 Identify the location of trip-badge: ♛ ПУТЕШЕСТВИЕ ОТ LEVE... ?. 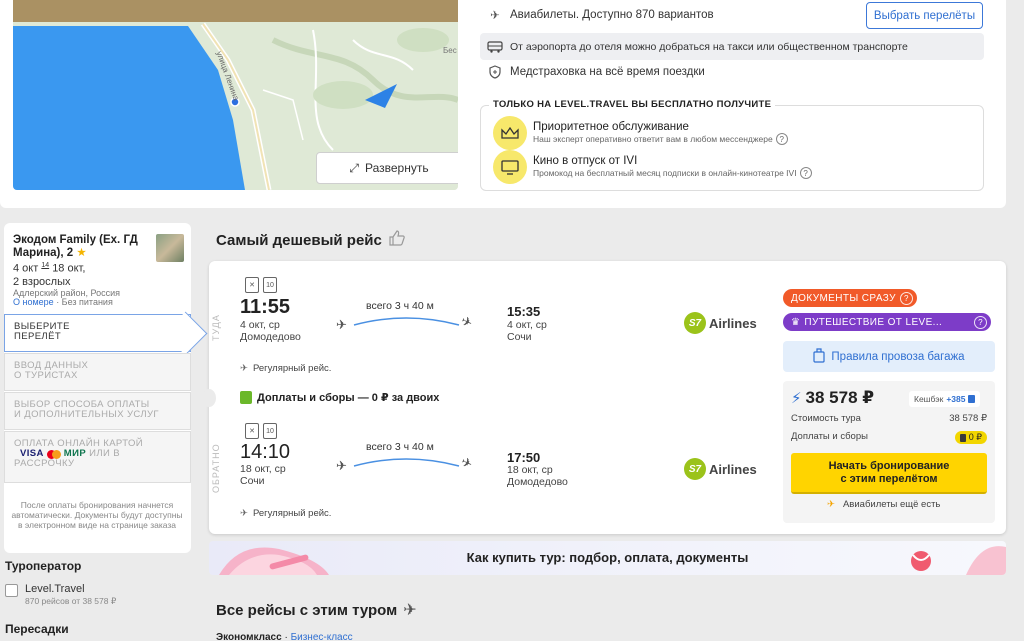
(887, 322).